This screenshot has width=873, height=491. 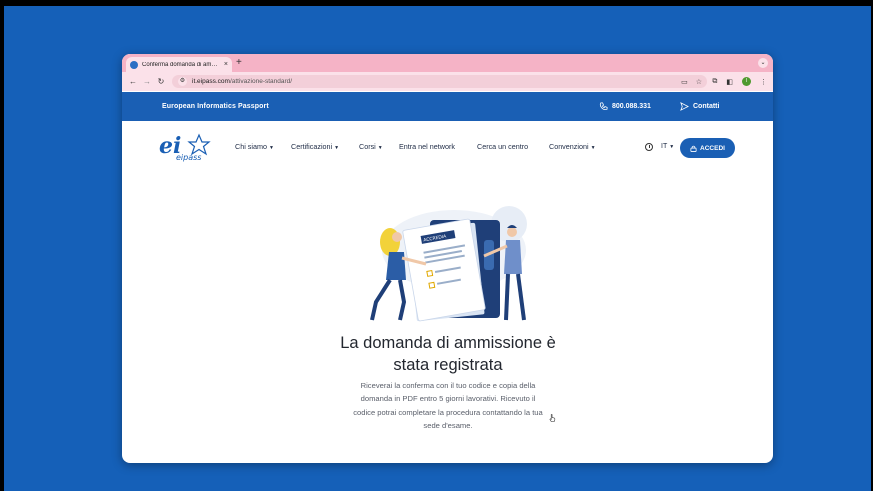 I want to click on star-icon: ☆, so click(x=699, y=82).